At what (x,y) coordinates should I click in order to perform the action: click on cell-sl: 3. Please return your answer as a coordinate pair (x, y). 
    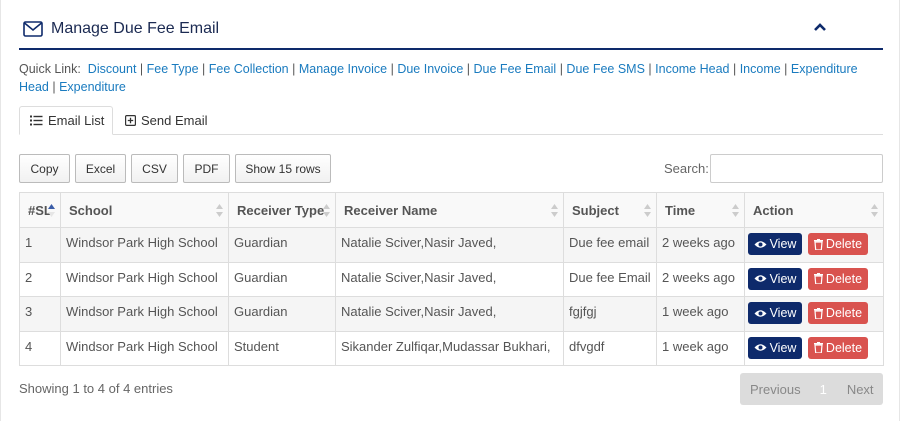
    Looking at the image, I should click on (40, 314).